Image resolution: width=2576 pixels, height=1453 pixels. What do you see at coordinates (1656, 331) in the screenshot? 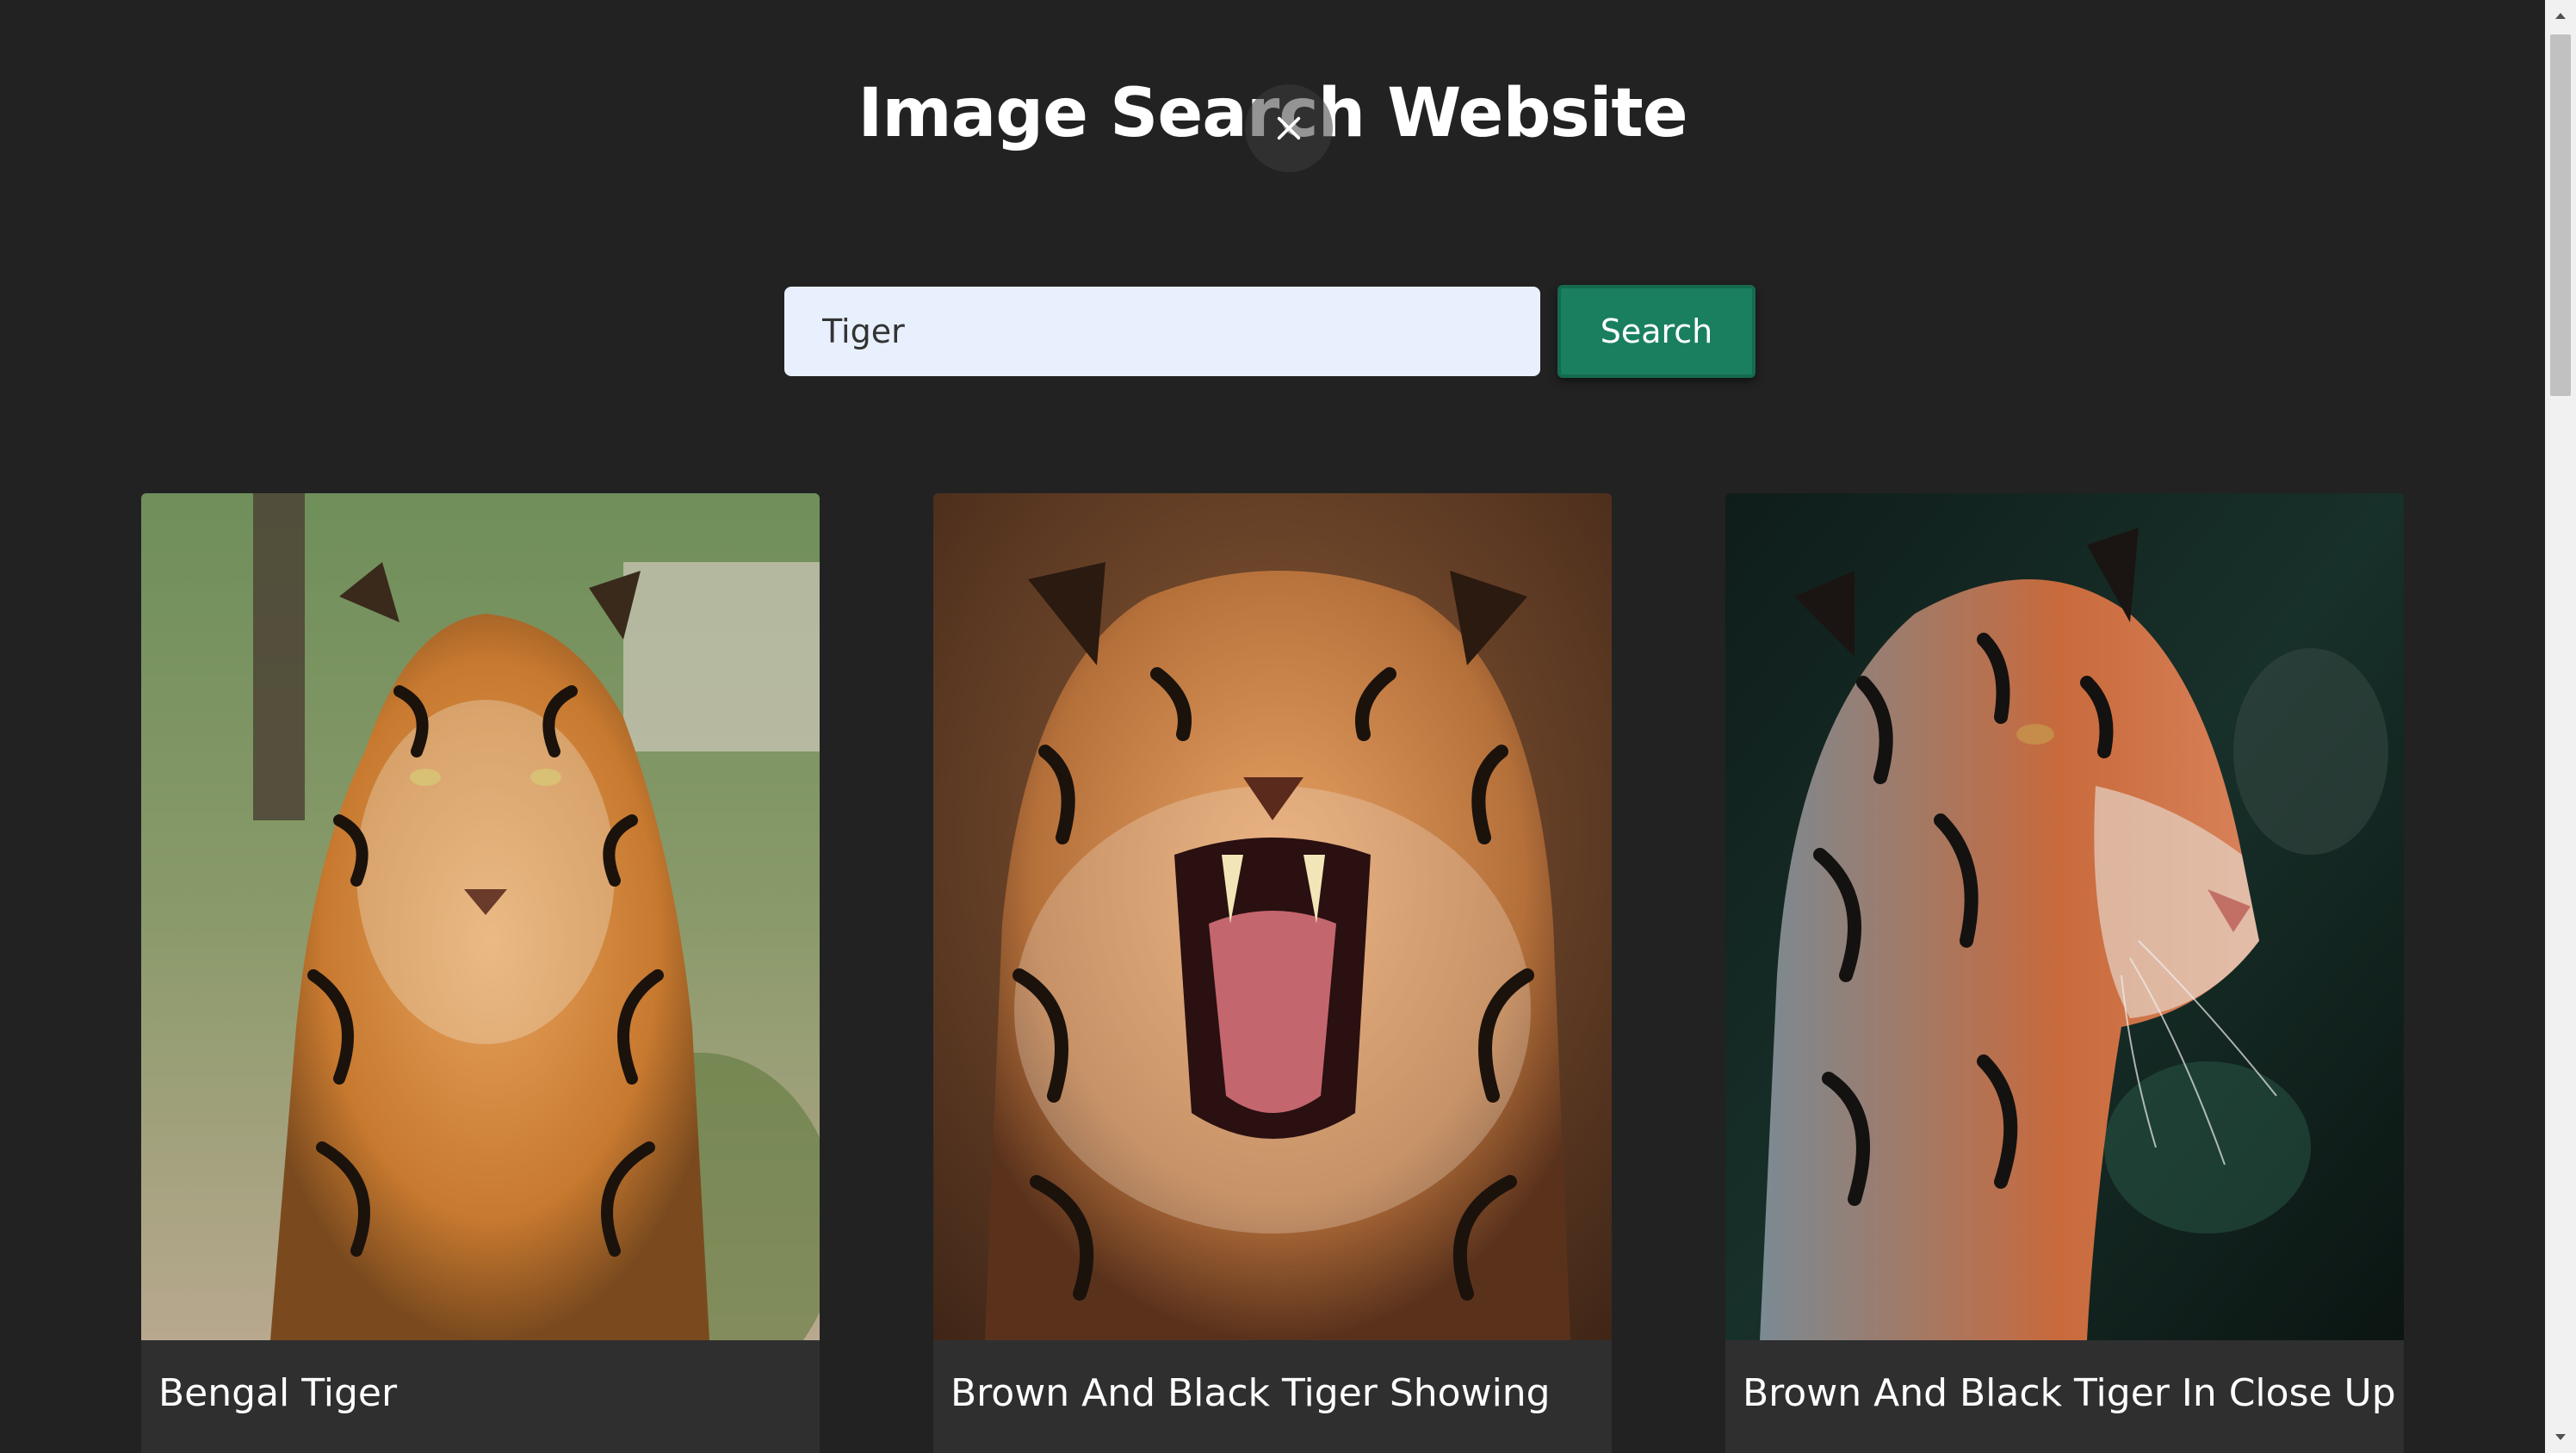
I see `search-button: Search` at bounding box center [1656, 331].